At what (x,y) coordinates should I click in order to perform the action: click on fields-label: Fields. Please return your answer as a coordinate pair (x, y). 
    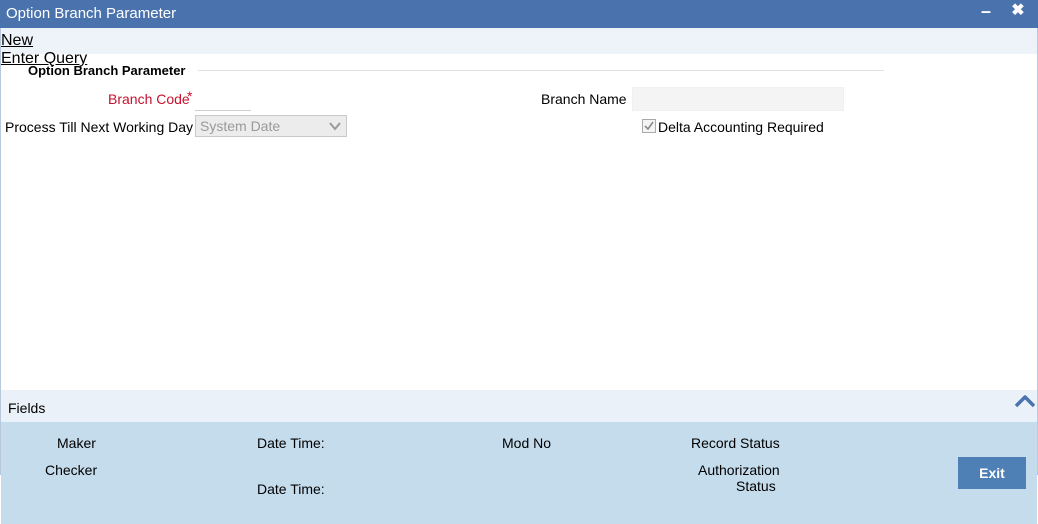
    Looking at the image, I should click on (27, 408).